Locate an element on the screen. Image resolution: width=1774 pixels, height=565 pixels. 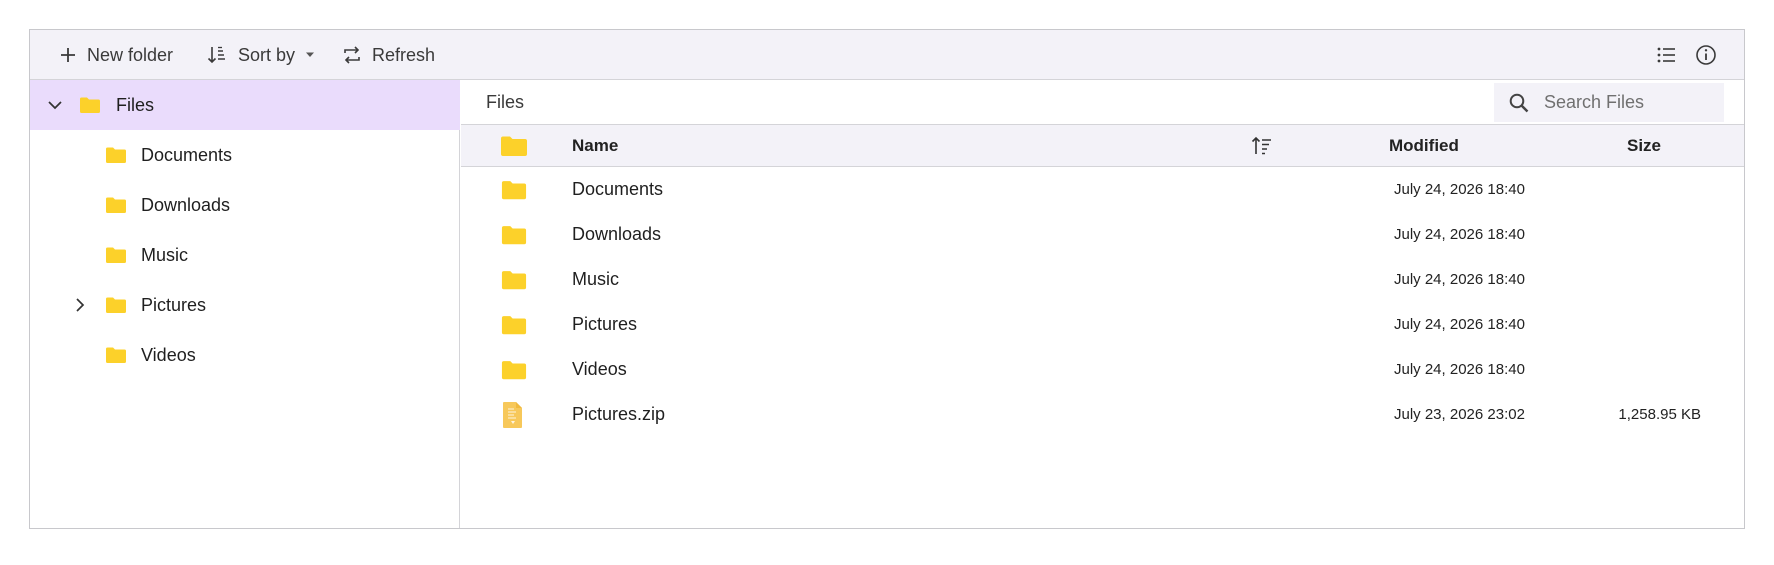
tree-item-label: Pictures is located at coordinates (174, 305).